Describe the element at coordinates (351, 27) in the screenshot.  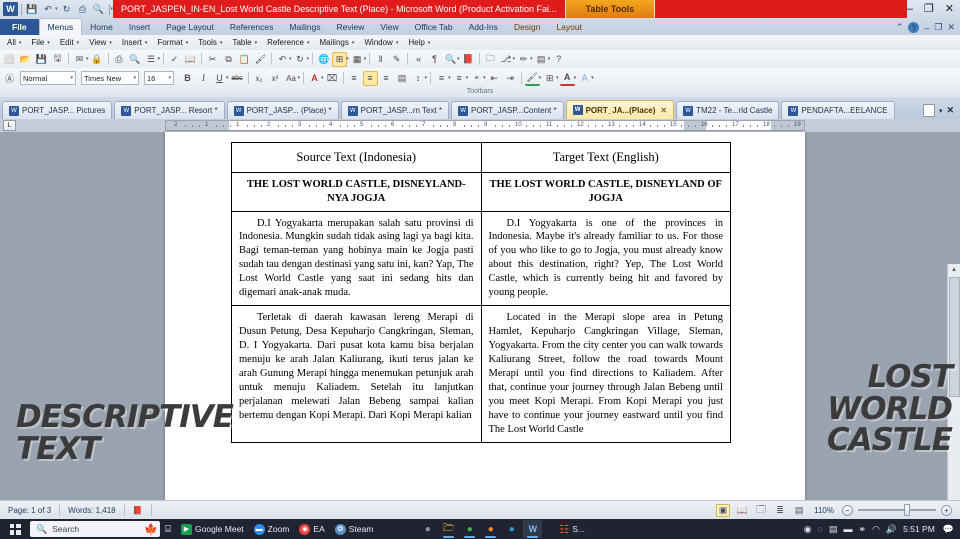
I see `tab-review: Review` at that location.